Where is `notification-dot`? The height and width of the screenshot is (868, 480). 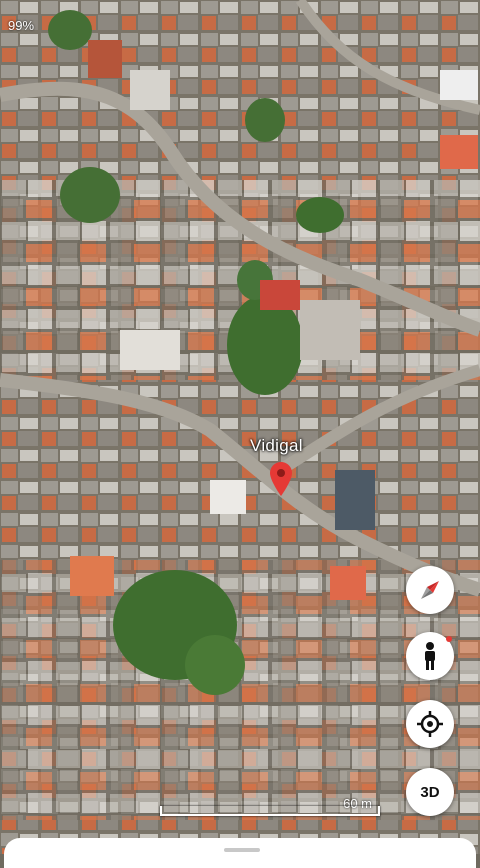 notification-dot is located at coordinates (449, 639).